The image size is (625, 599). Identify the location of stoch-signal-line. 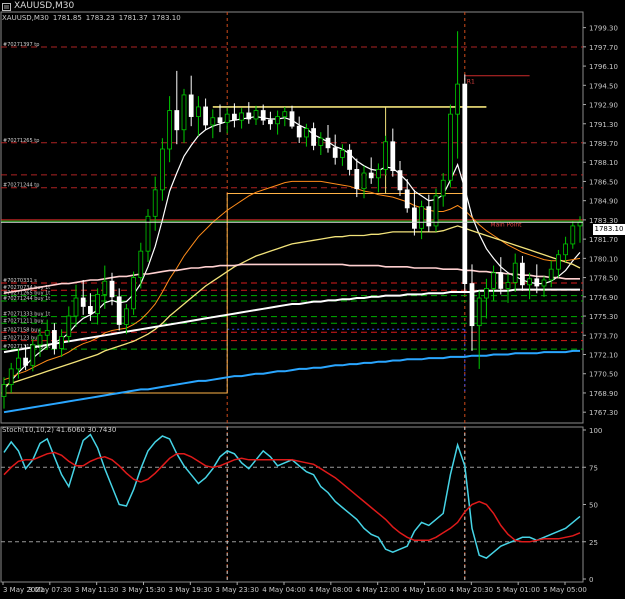
(292, 497).